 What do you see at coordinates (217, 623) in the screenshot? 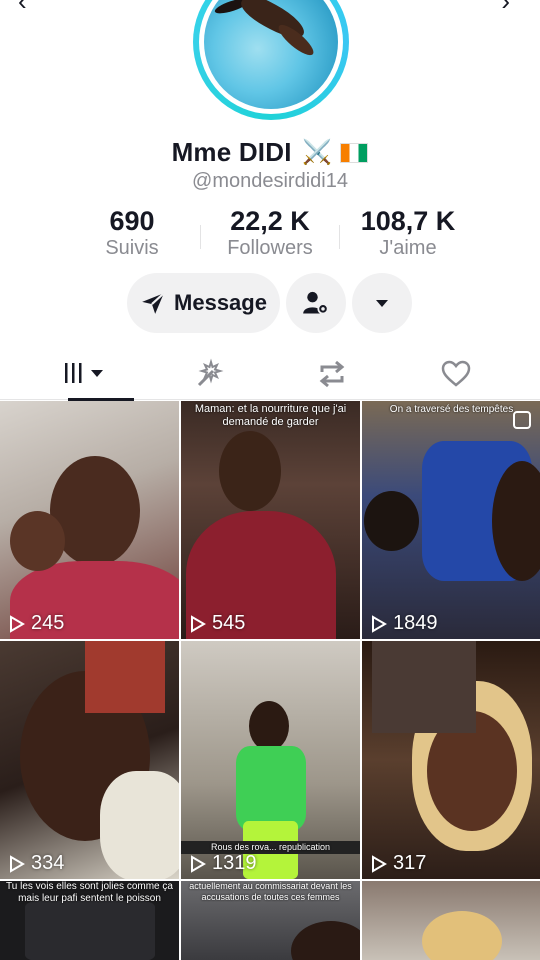
I see `view-count: 545` at bounding box center [217, 623].